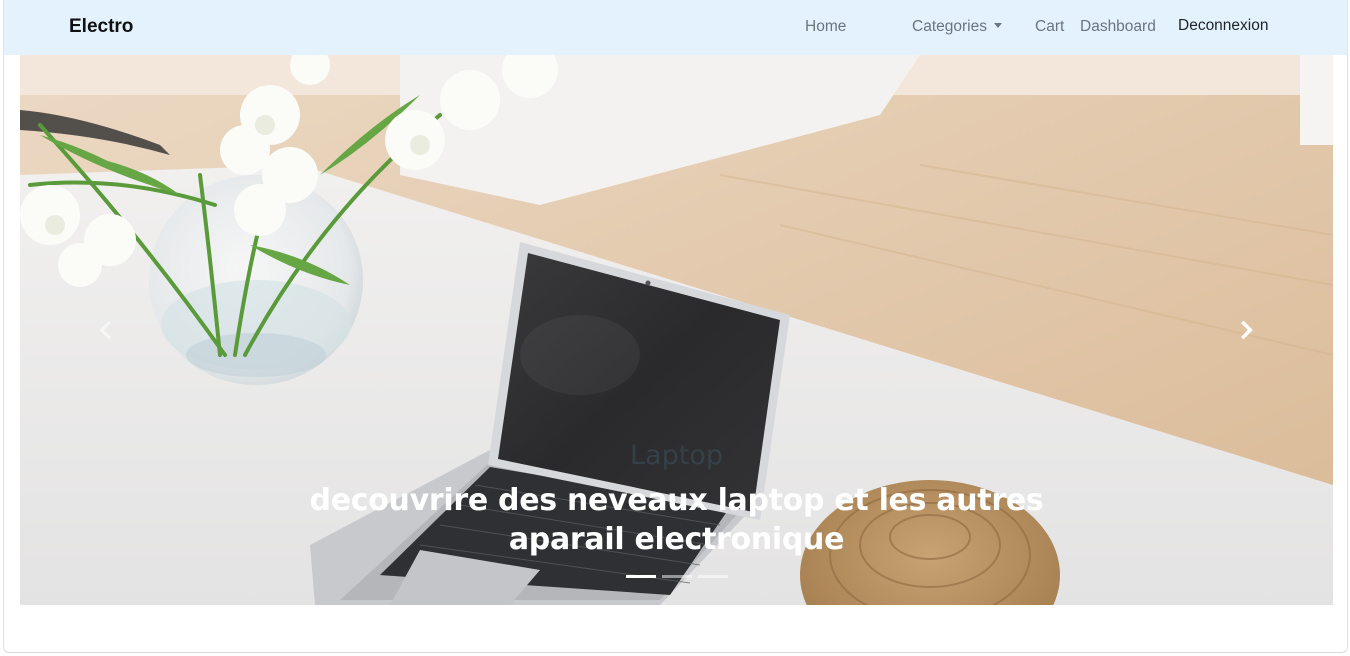 This screenshot has height=656, width=1350. Describe the element at coordinates (1118, 27) in the screenshot. I see `nav-dashboard-link: Dashboard` at that location.